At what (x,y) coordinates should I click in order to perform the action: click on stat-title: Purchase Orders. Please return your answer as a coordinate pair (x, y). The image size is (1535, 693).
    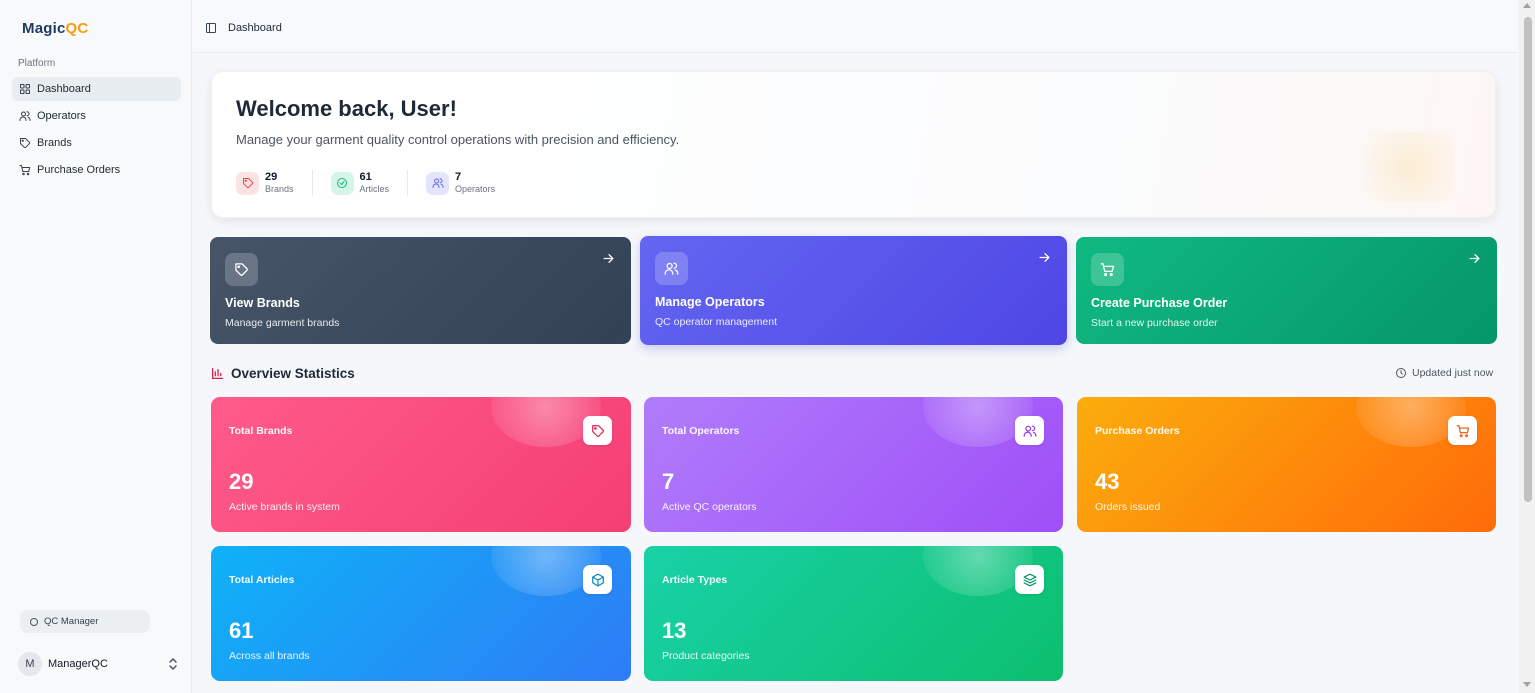
    Looking at the image, I should click on (1137, 431).